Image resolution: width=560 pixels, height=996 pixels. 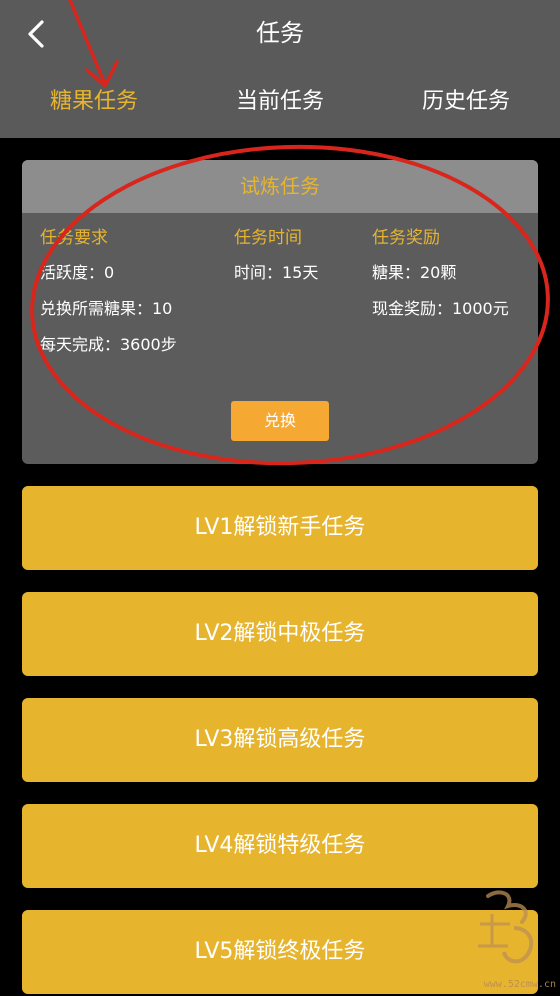 What do you see at coordinates (466, 102) in the screenshot?
I see `tab-history-tasks: 历史任务` at bounding box center [466, 102].